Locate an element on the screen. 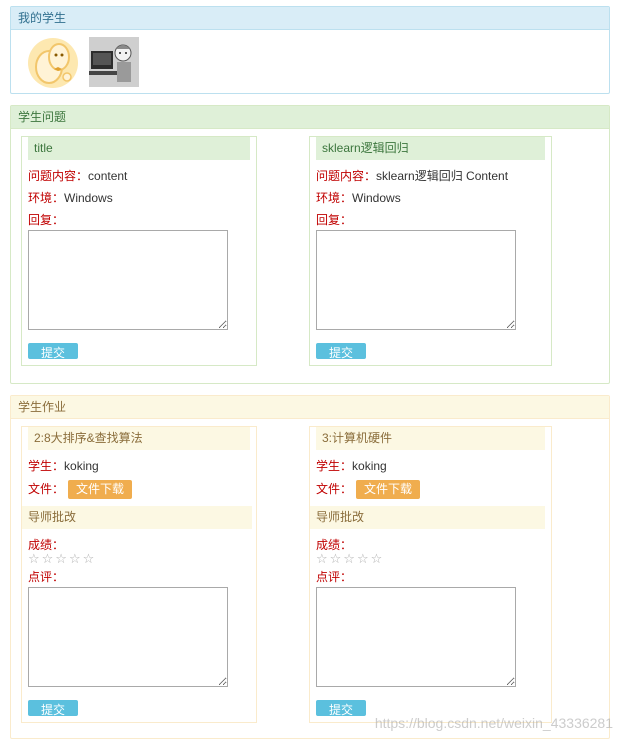 The height and width of the screenshot is (741, 621). my-students-title: 我的学生 is located at coordinates (310, 18).